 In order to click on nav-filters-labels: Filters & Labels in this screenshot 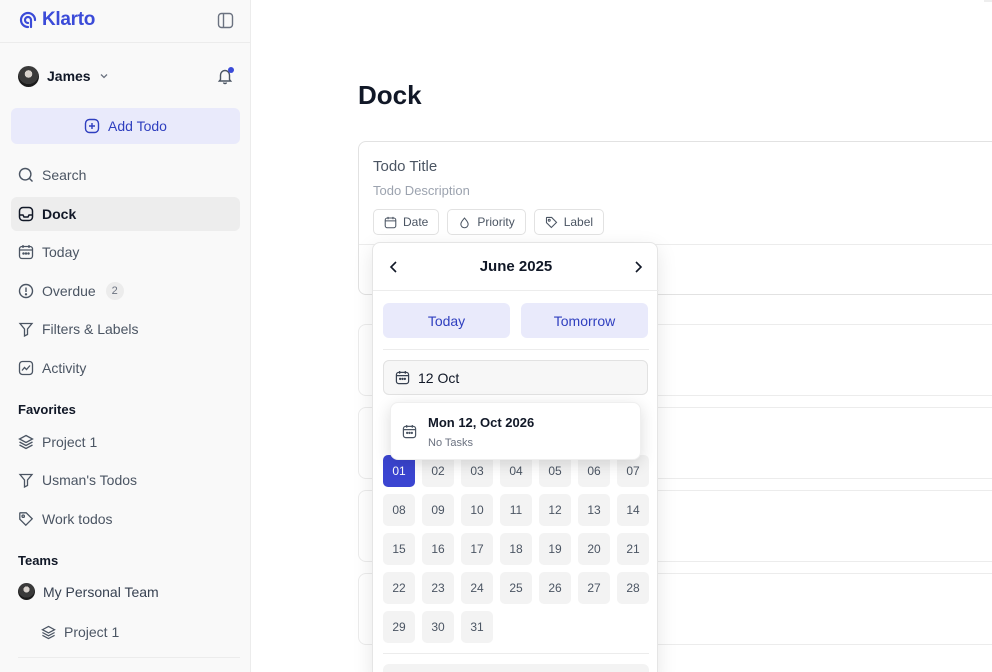, I will do `click(125, 329)`.